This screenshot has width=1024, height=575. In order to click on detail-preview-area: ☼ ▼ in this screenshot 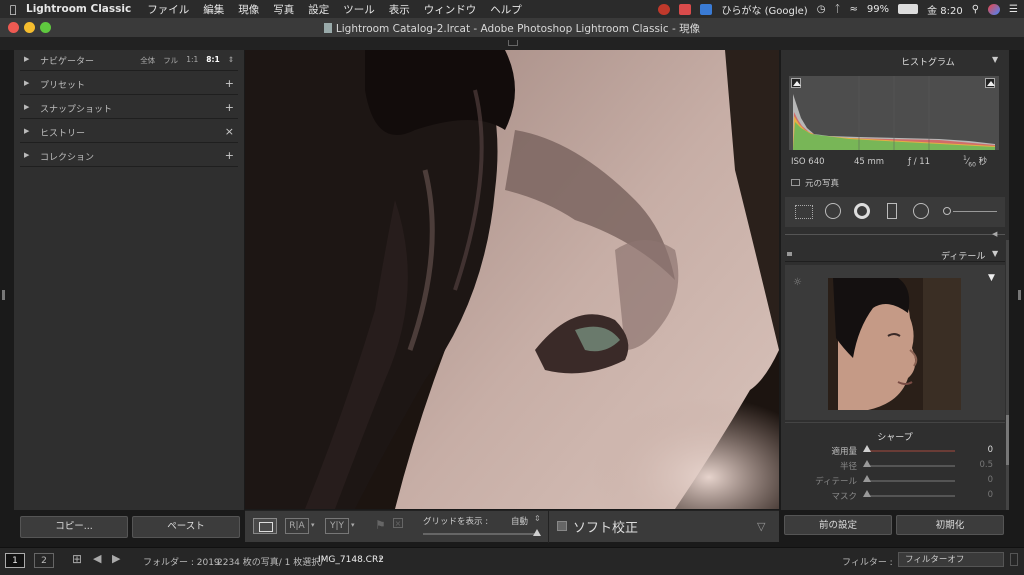, I will do `click(895, 342)`.